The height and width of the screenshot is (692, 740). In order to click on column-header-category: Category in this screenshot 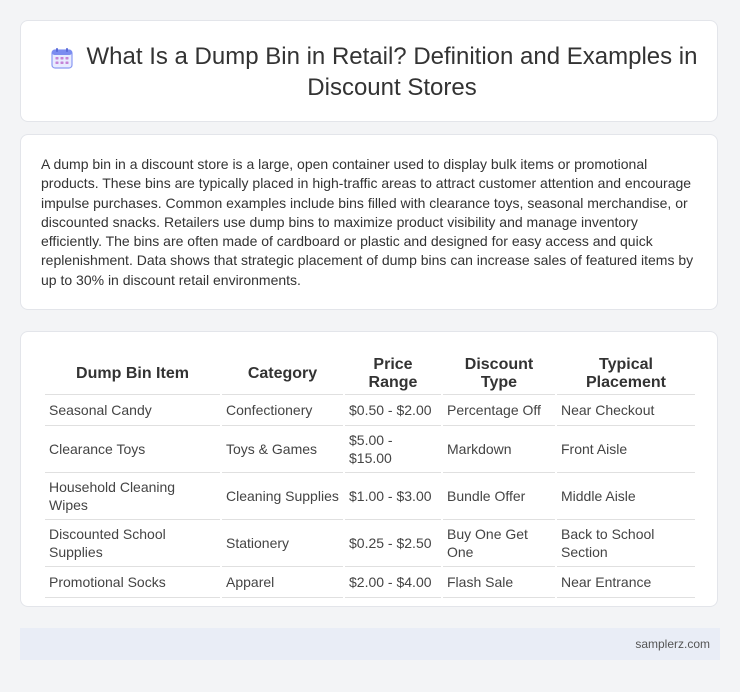, I will do `click(282, 373)`.